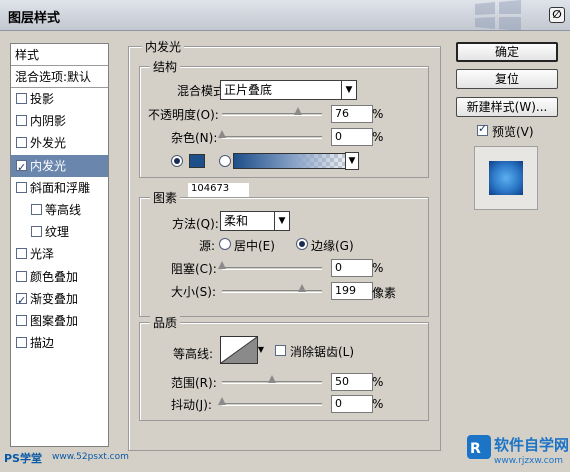  I want to click on watermark-right: R 软件自学网 www.rjzxw.com, so click(518, 452).